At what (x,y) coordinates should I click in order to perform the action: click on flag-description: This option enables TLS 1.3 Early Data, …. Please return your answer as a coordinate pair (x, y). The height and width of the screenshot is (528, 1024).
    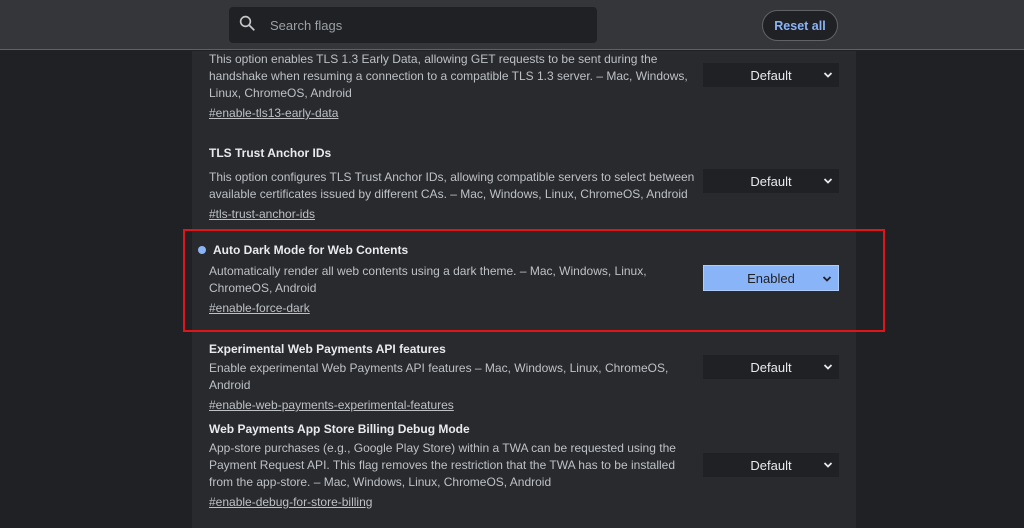
    Looking at the image, I should click on (448, 76).